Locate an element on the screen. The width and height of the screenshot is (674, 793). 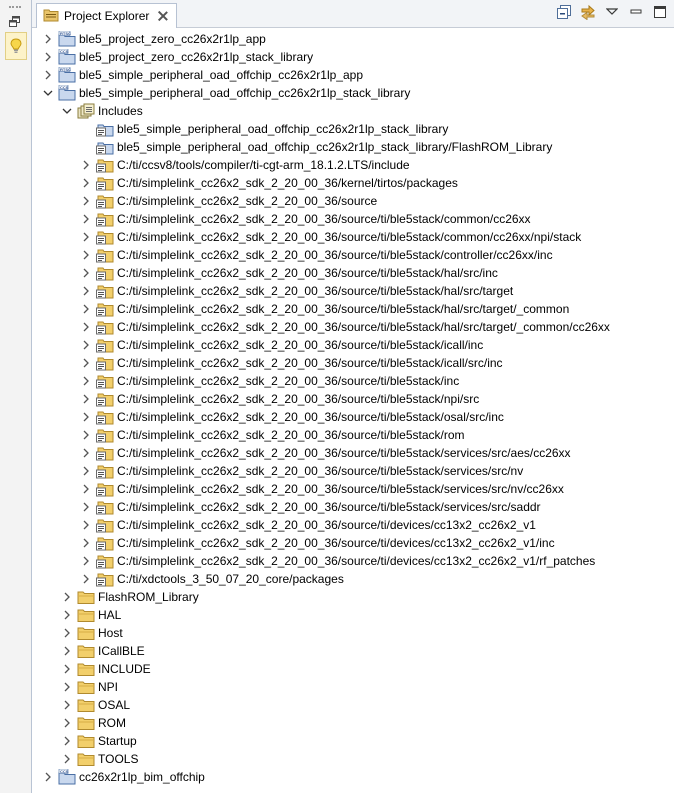
project-rtsc-icon: RTSC is located at coordinates (67, 39).